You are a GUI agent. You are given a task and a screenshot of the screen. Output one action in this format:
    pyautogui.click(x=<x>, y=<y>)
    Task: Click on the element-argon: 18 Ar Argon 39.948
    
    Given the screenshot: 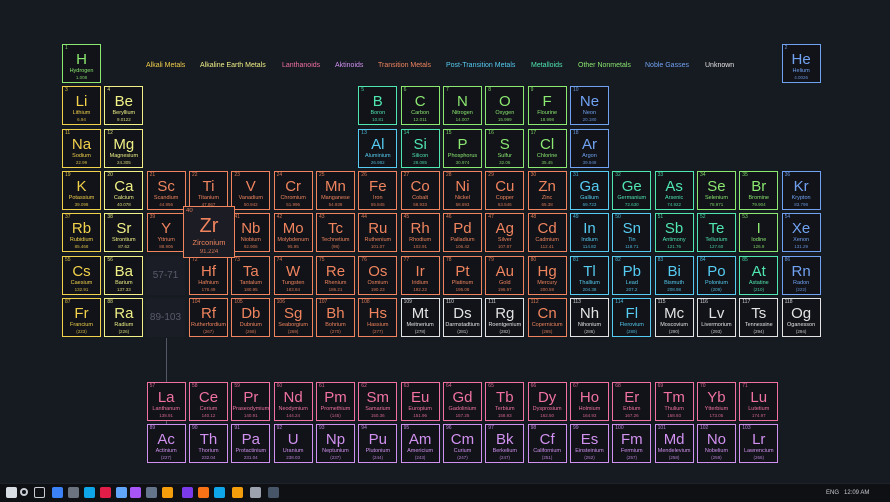 What is the action you would take?
    pyautogui.click(x=589, y=148)
    